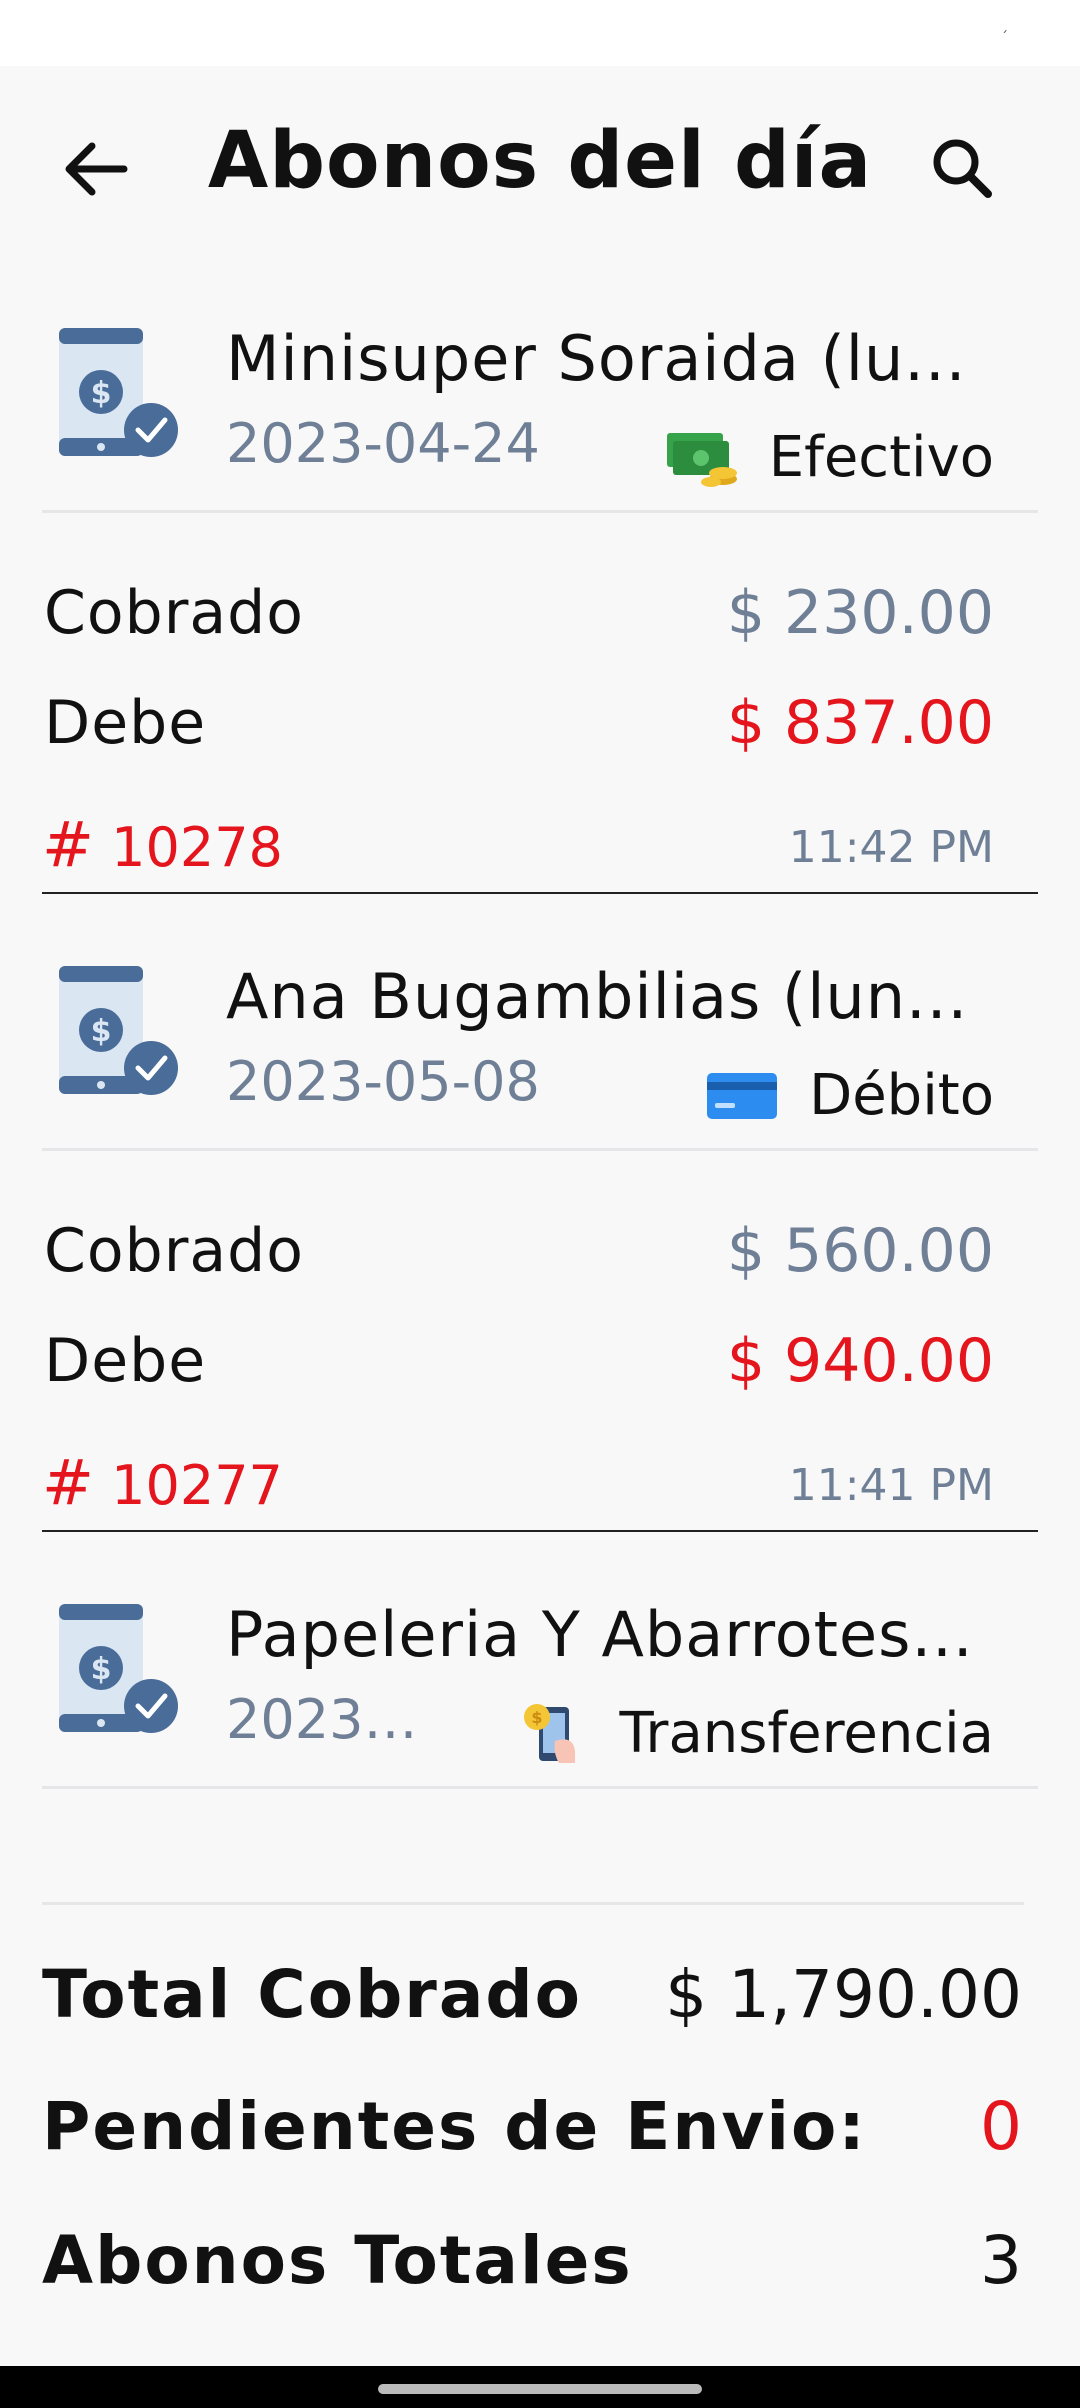 This screenshot has height=2408, width=1080. Describe the element at coordinates (550, 1733) in the screenshot. I see `phone-coin-icon: $` at that location.